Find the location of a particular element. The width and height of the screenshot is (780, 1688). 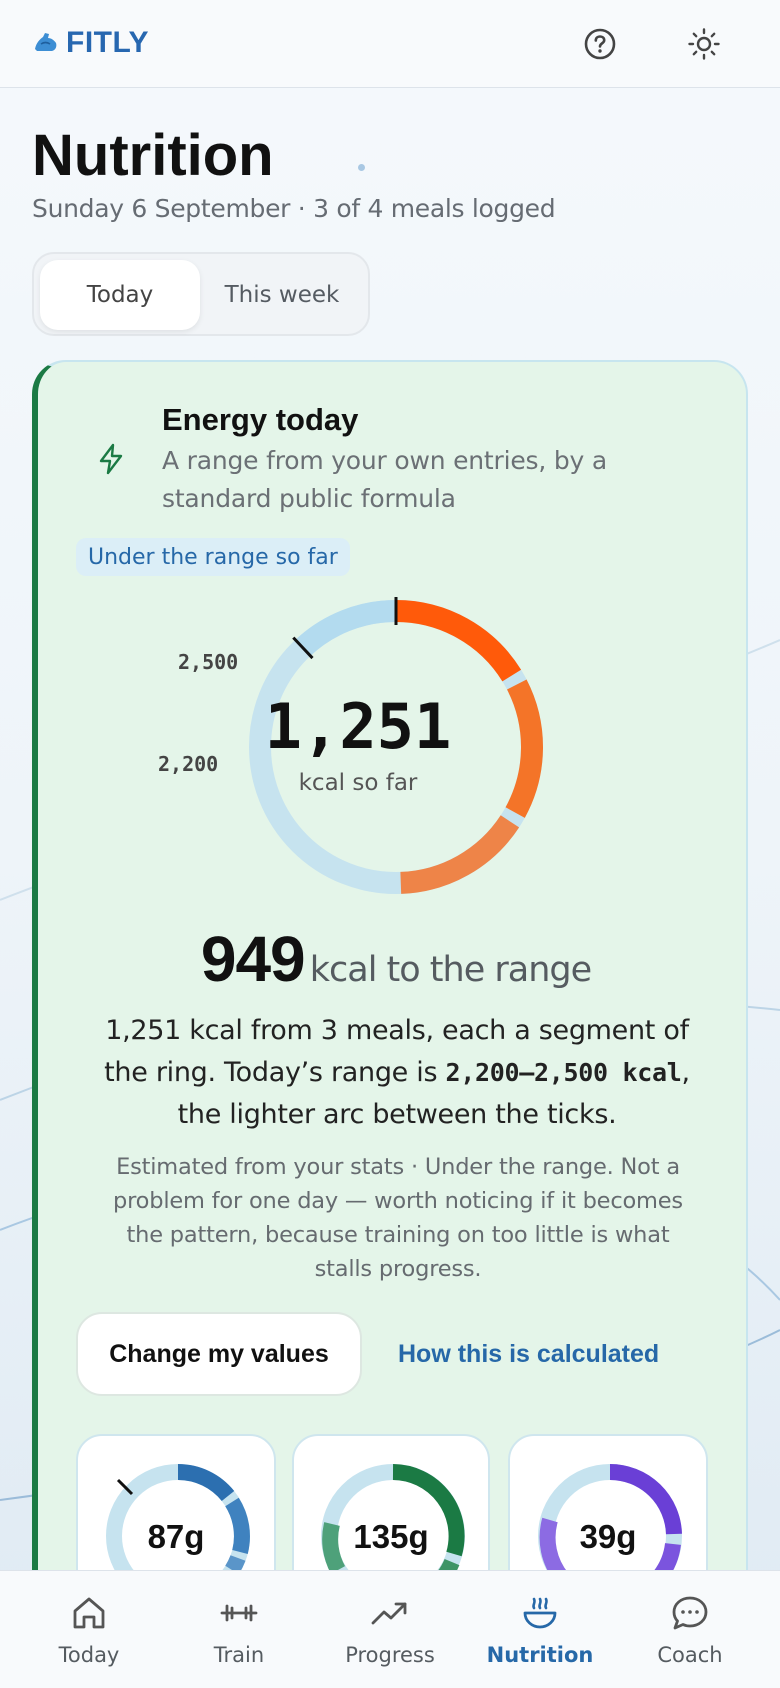

bowl-icon is located at coordinates (540, 1613).